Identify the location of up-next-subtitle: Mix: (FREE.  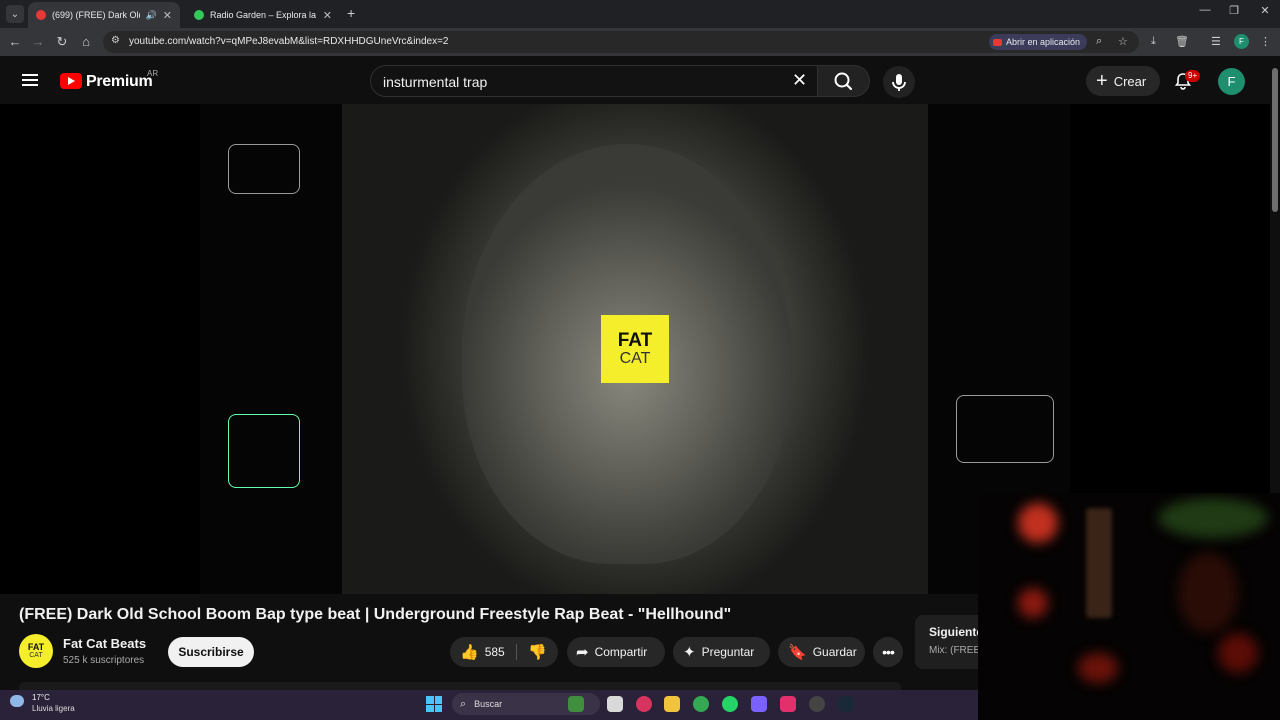
(954, 650).